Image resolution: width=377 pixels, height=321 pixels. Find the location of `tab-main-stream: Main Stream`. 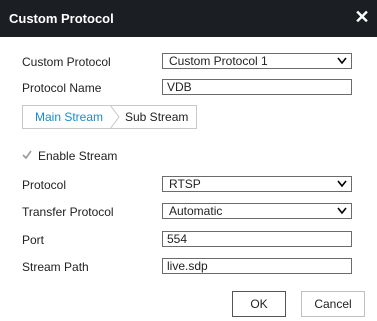

tab-main-stream: Main Stream is located at coordinates (69, 117).